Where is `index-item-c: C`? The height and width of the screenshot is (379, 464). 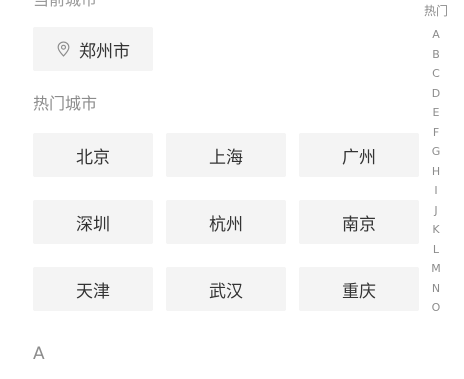
index-item-c: C is located at coordinates (436, 74).